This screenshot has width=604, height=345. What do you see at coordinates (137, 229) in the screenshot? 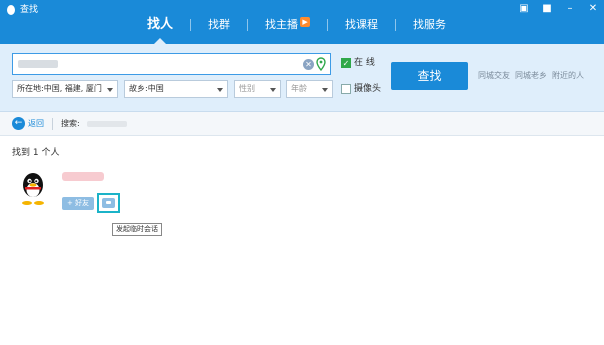
I see `chat-tooltip: 发起临时会话` at bounding box center [137, 229].